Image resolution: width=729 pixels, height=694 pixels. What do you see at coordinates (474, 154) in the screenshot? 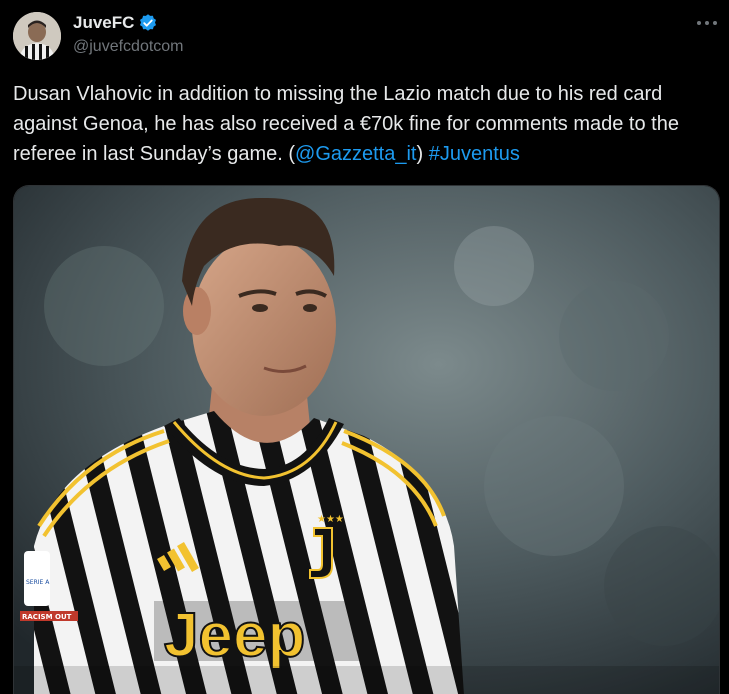
I see `hashtag-link: #Juventus` at bounding box center [474, 154].